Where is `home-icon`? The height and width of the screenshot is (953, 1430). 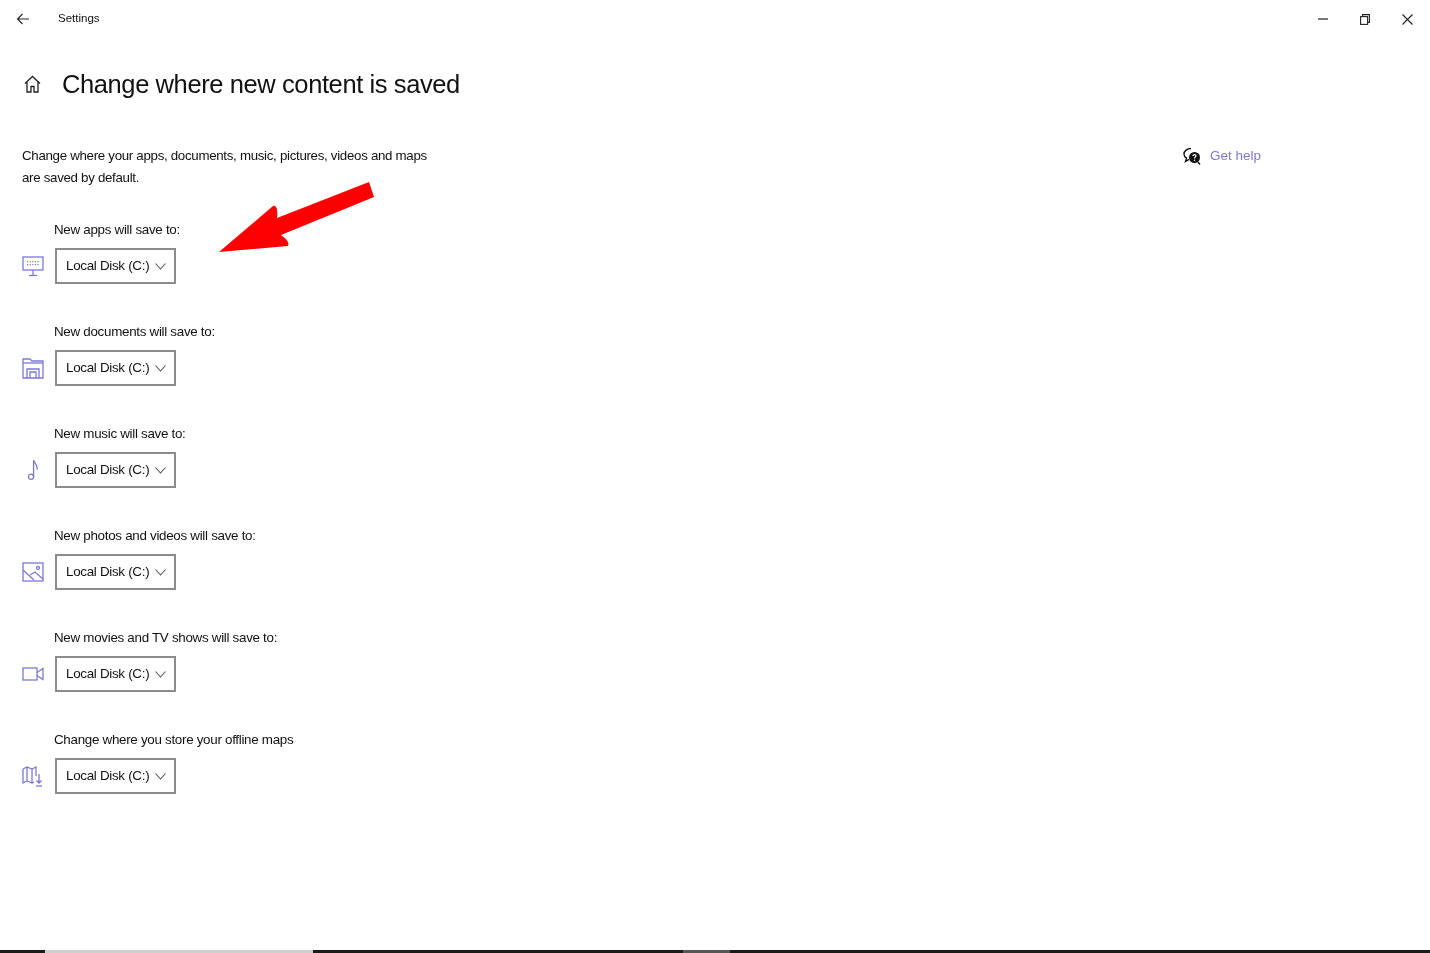
home-icon is located at coordinates (32, 84).